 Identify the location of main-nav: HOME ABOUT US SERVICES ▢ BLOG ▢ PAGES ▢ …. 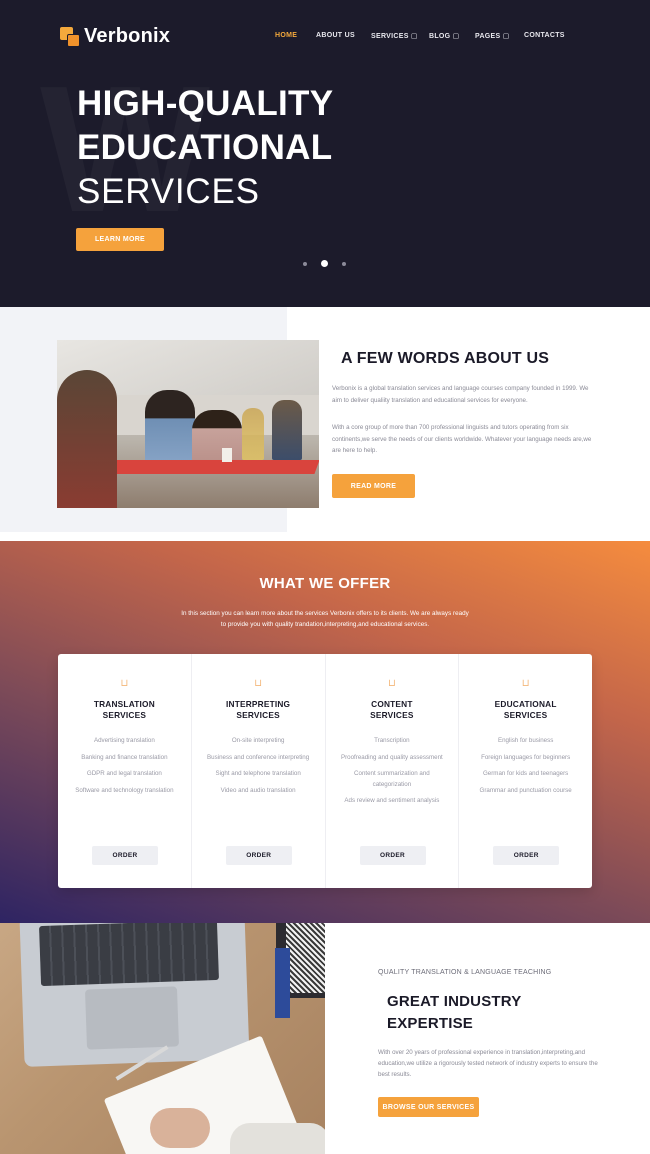
(325, 37).